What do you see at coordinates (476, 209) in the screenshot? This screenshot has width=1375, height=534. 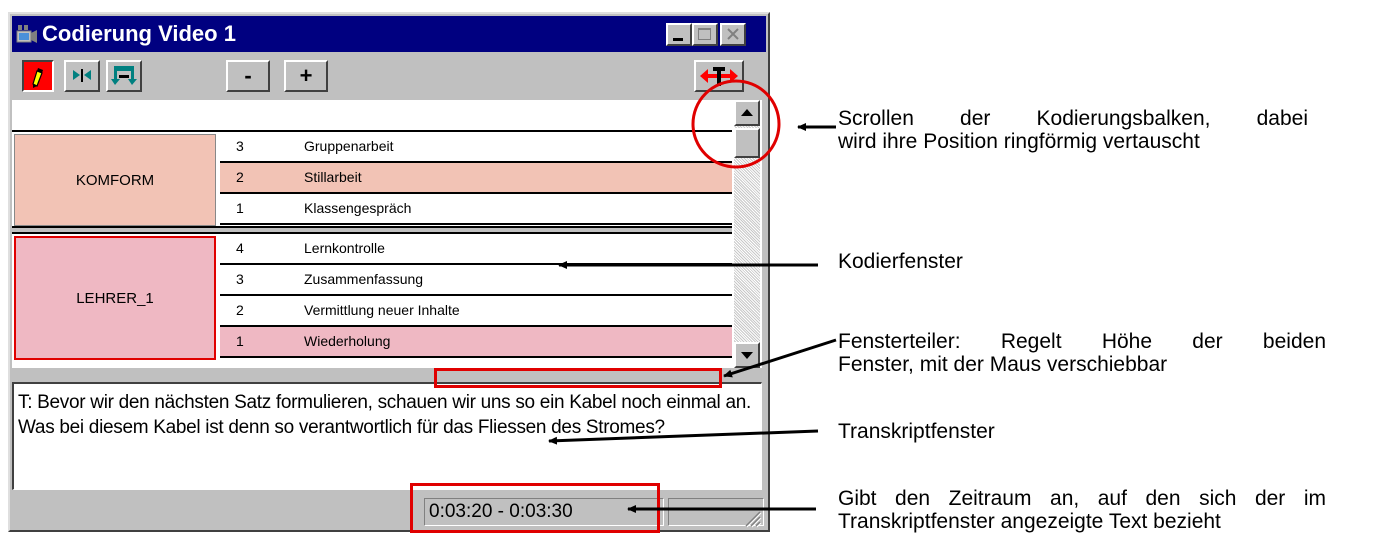 I see `code-row: 1 Klassengespräch` at bounding box center [476, 209].